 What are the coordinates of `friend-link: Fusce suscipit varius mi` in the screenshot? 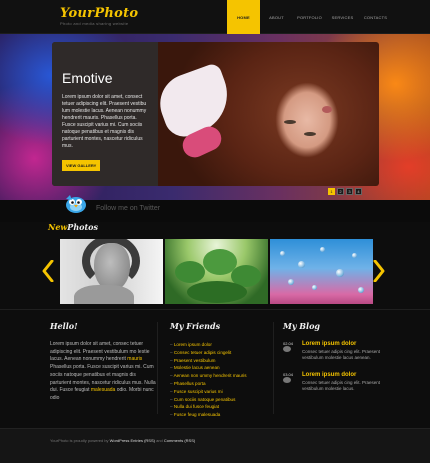 It's located at (208, 392).